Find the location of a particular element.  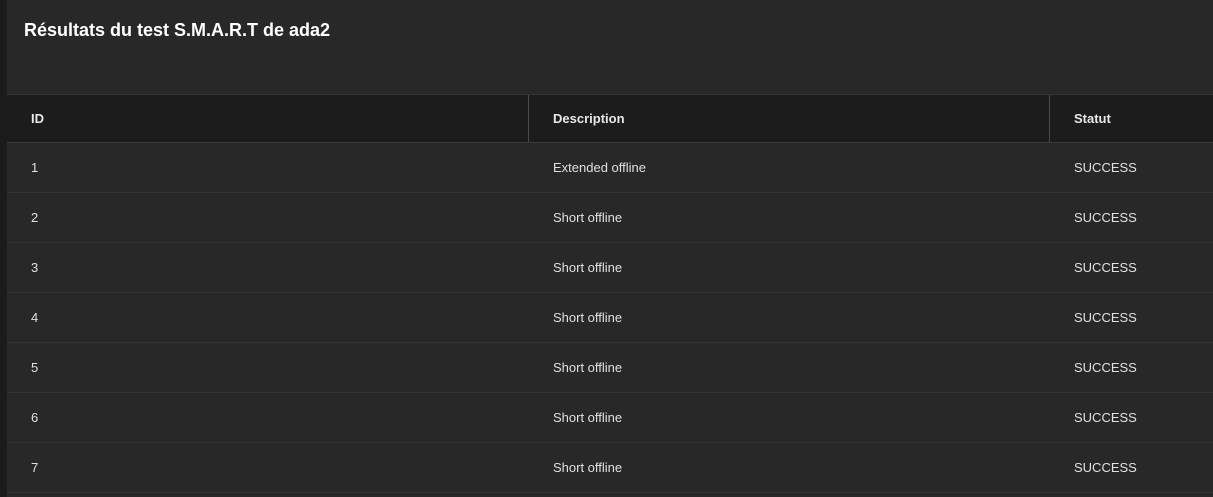

cell-id: 6 is located at coordinates (35, 417).